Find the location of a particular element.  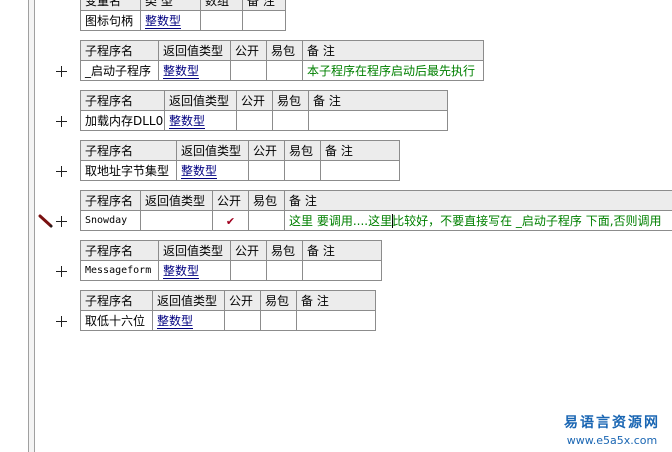

watermark-url: www.e5a5x.com is located at coordinates (612, 440).